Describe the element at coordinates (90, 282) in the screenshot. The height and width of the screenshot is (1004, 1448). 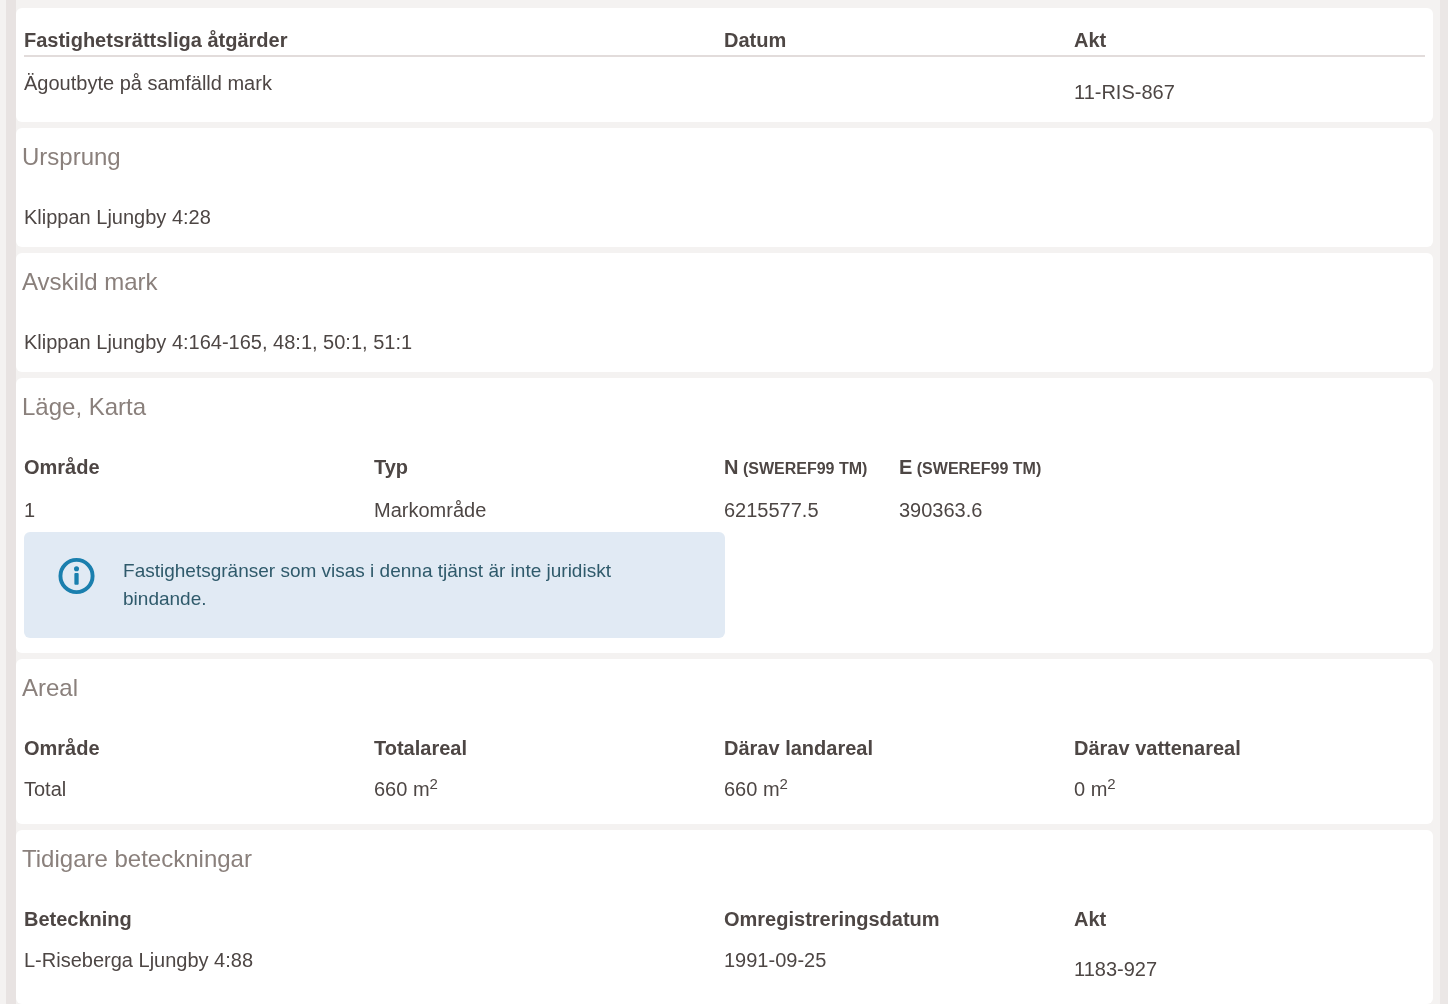
I see `section-title: Avskild mark` at that location.